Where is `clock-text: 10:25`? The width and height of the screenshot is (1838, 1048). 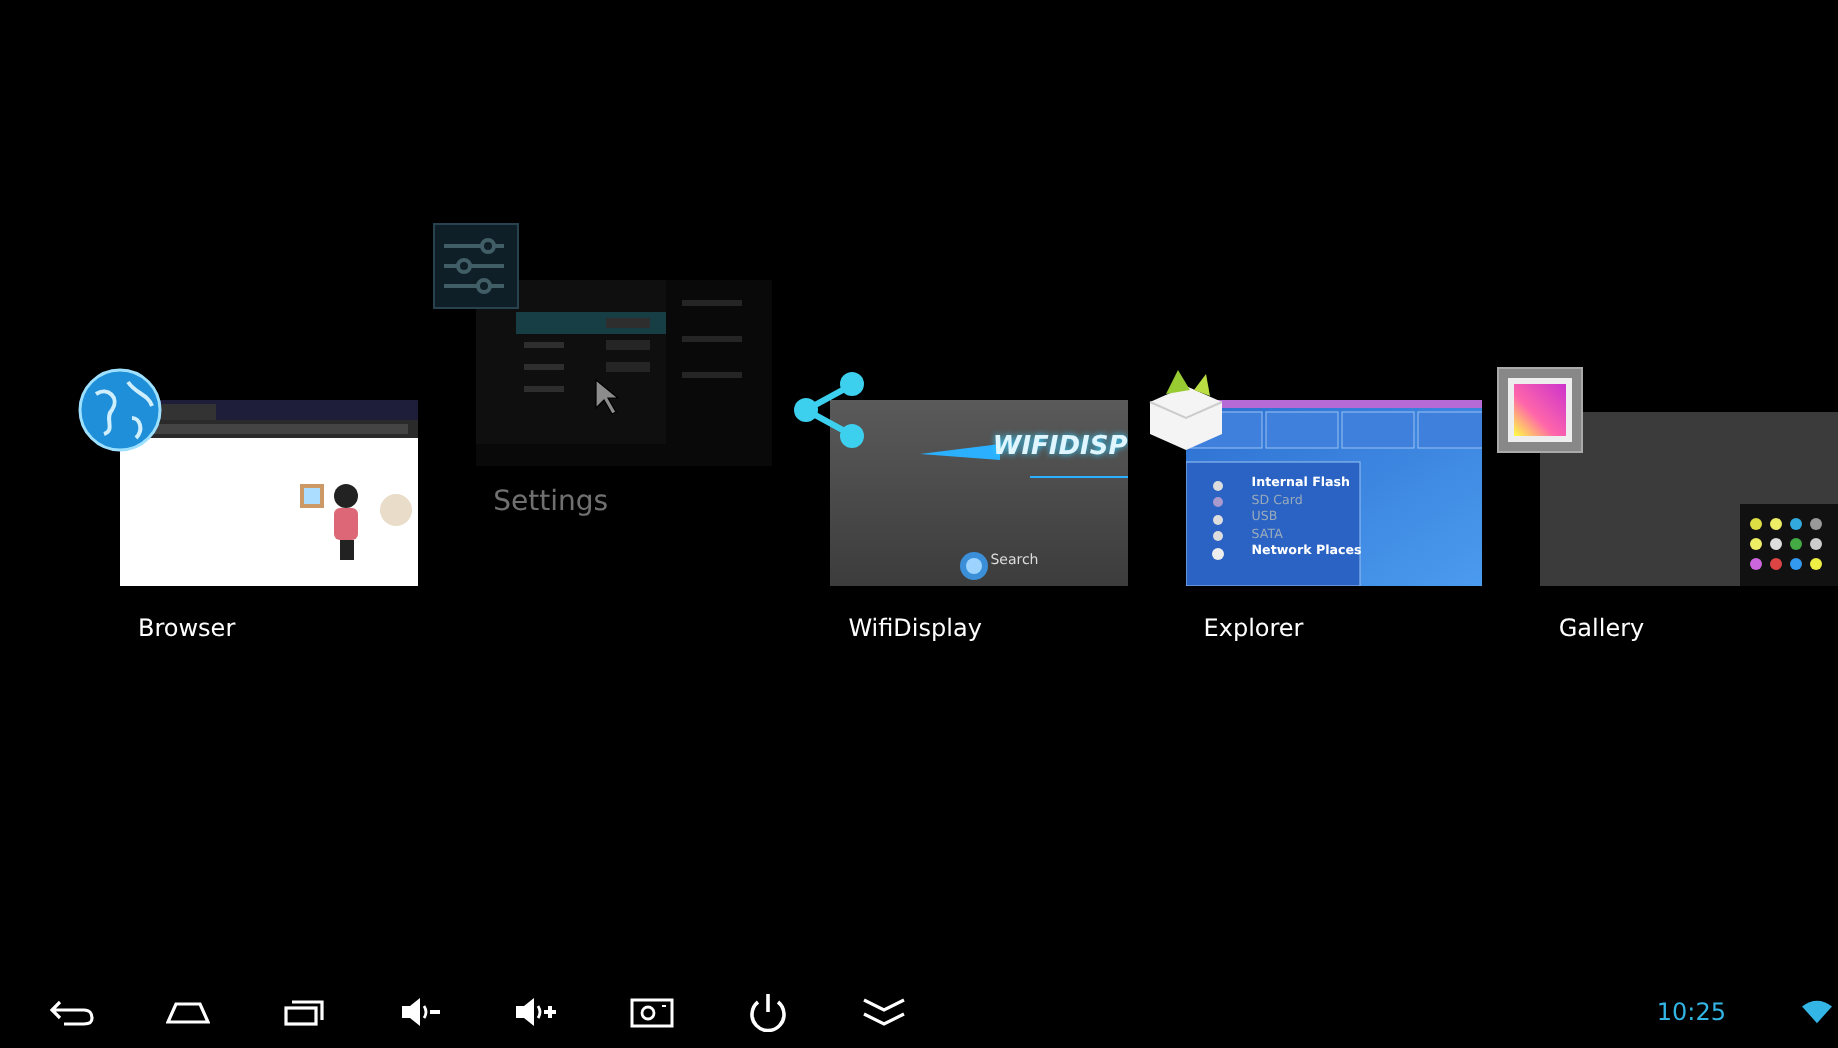
clock-text: 10:25 is located at coordinates (1691, 1013).